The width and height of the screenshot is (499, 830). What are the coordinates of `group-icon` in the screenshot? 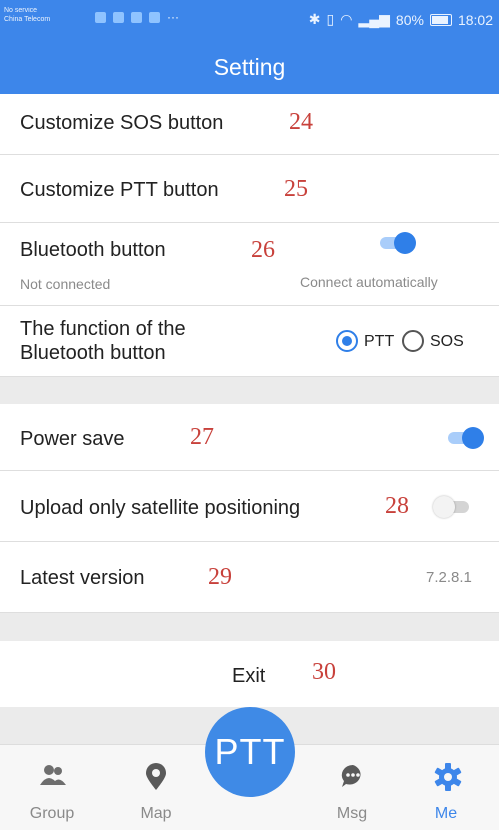 It's located at (53, 775).